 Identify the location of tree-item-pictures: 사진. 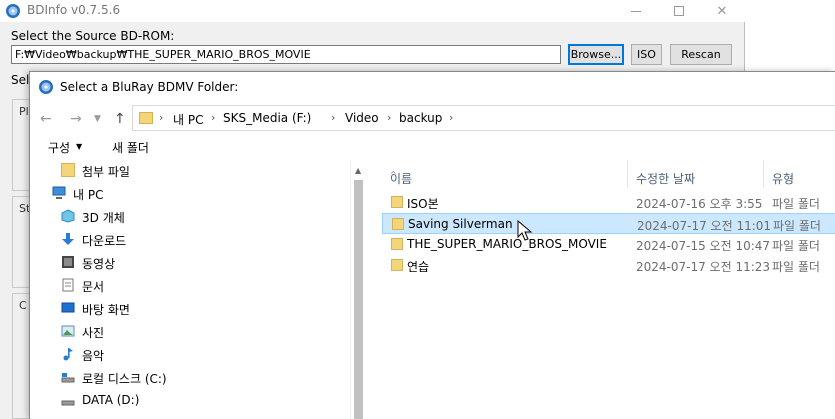
(190, 331).